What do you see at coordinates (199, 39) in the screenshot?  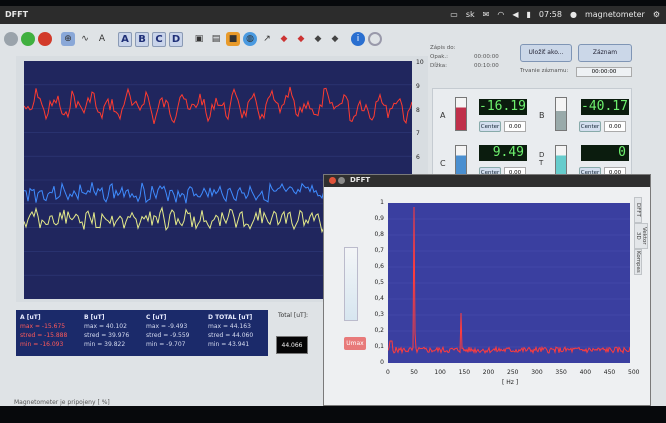 I see `save-icon: ▣` at bounding box center [199, 39].